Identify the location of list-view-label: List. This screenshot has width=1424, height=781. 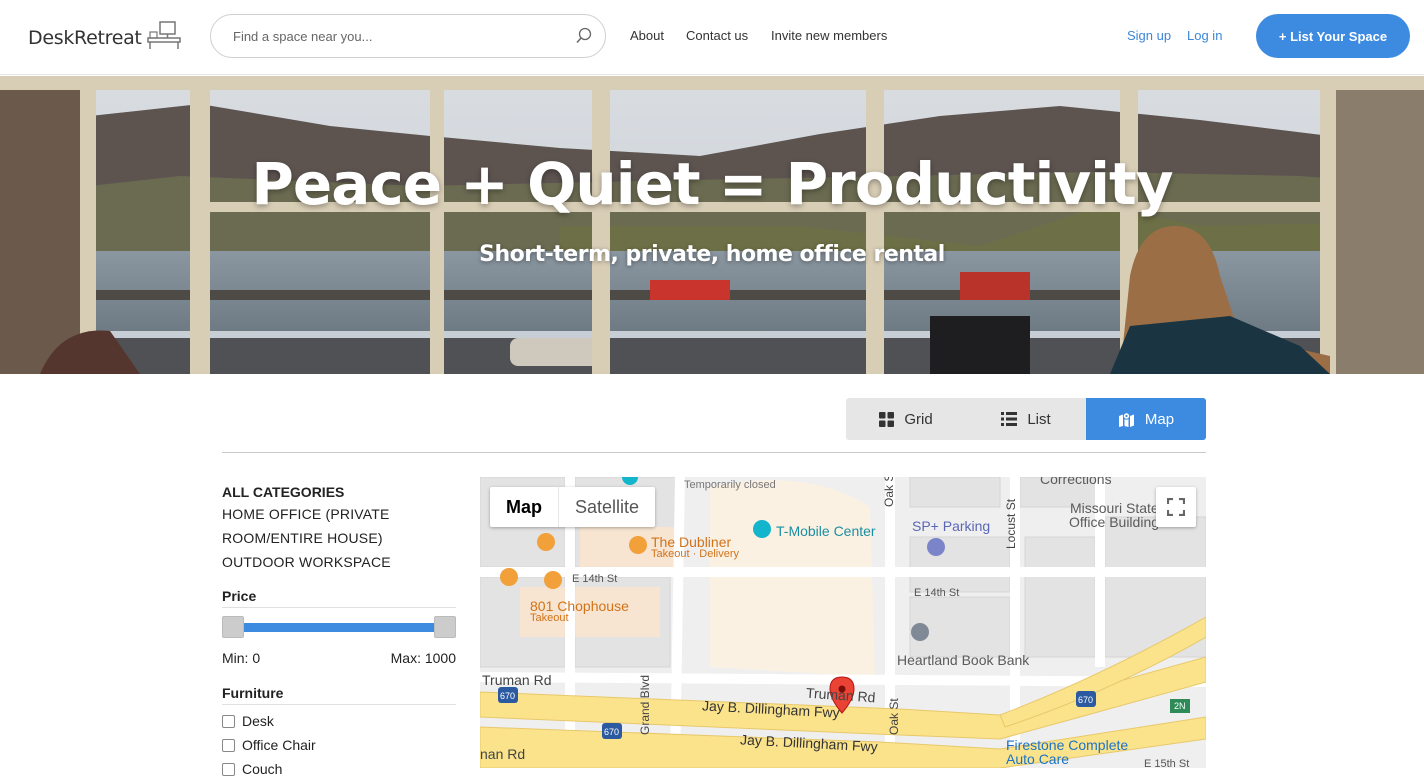
(1039, 419).